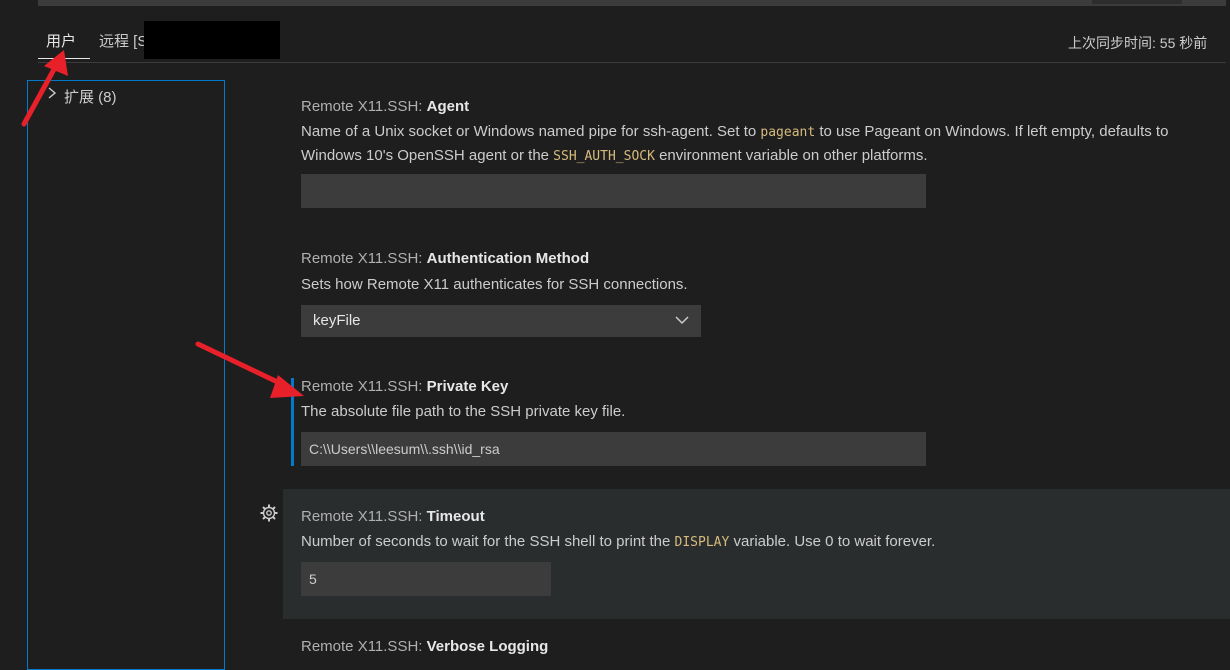 Image resolution: width=1230 pixels, height=670 pixels. What do you see at coordinates (249, 369) in the screenshot?
I see `annotation-arrow-private-key` at bounding box center [249, 369].